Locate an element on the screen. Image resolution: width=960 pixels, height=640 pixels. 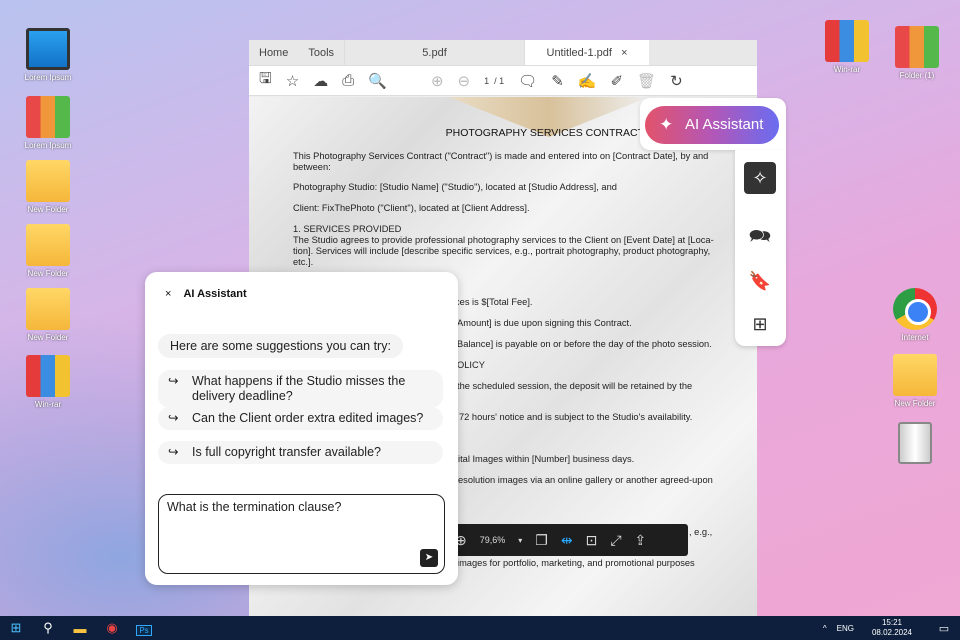
arrow-icon: ↪ is located at coordinates (173, 418).